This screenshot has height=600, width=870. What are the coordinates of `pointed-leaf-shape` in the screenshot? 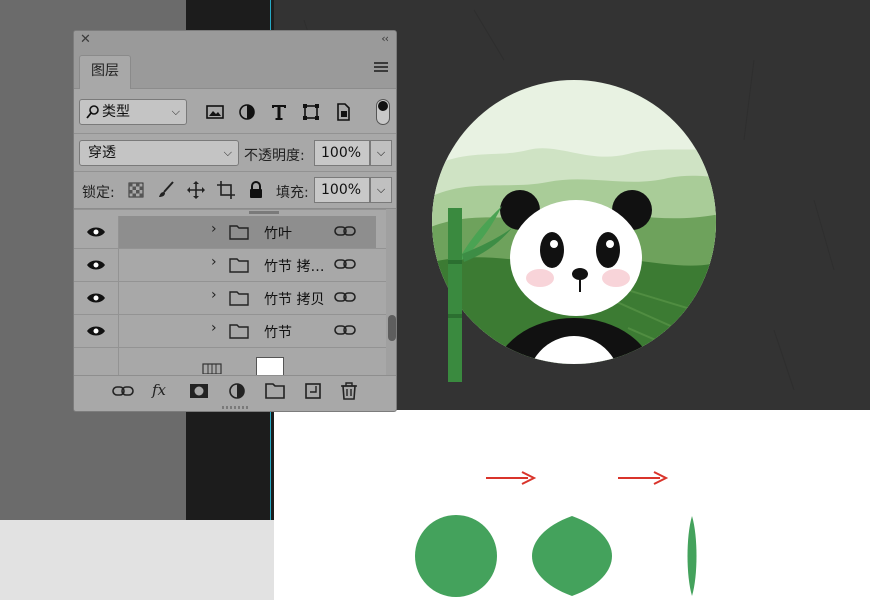 It's located at (572, 556).